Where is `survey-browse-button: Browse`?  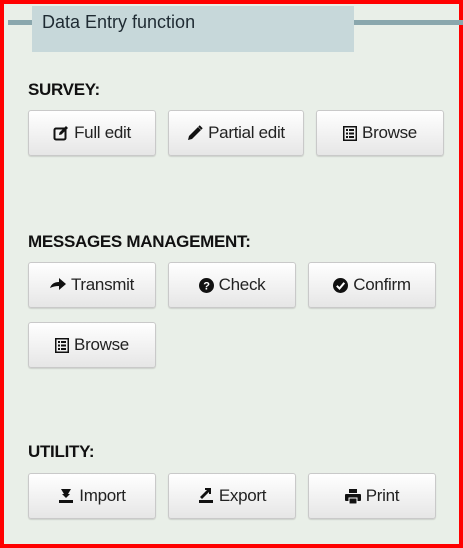
survey-browse-button: Browse is located at coordinates (380, 133).